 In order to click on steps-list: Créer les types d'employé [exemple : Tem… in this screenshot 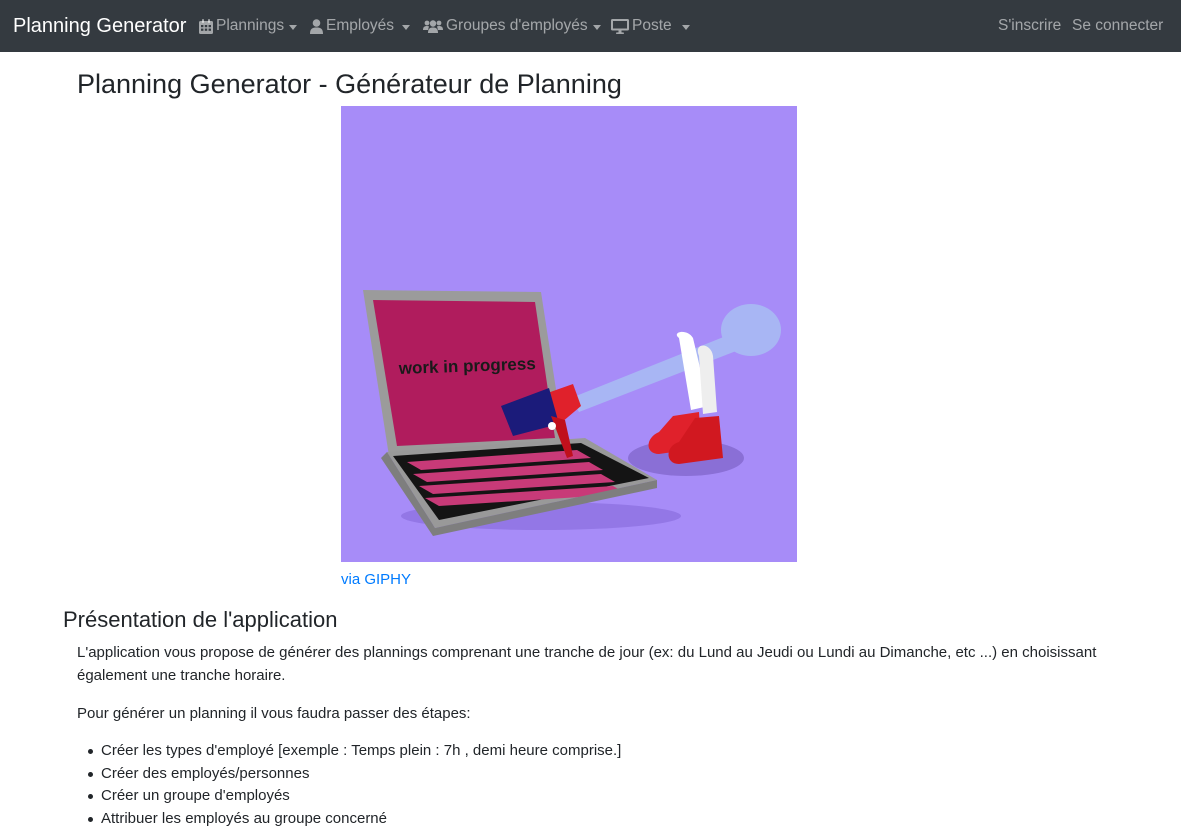, I will do `click(349, 785)`.